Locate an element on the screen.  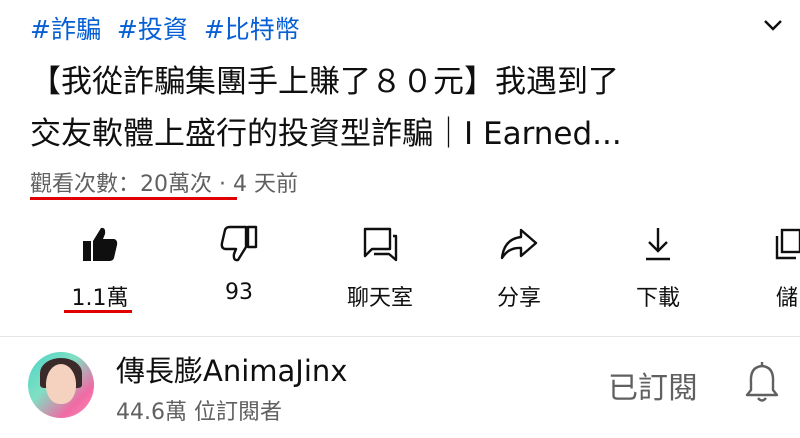
like-count: 1.1萬 is located at coordinates (100, 298).